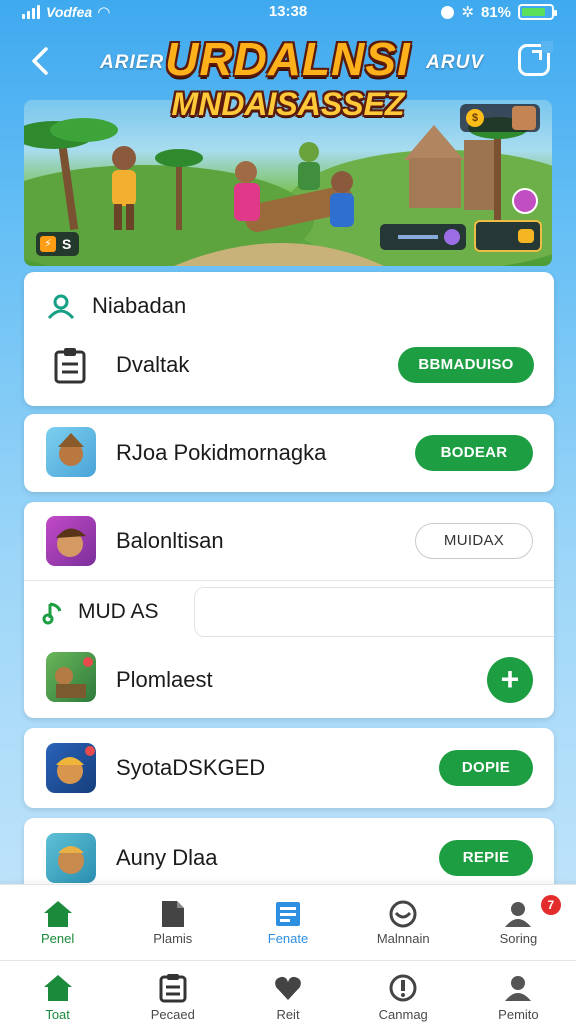  I want to click on tab-label: Canmag, so click(403, 1014).